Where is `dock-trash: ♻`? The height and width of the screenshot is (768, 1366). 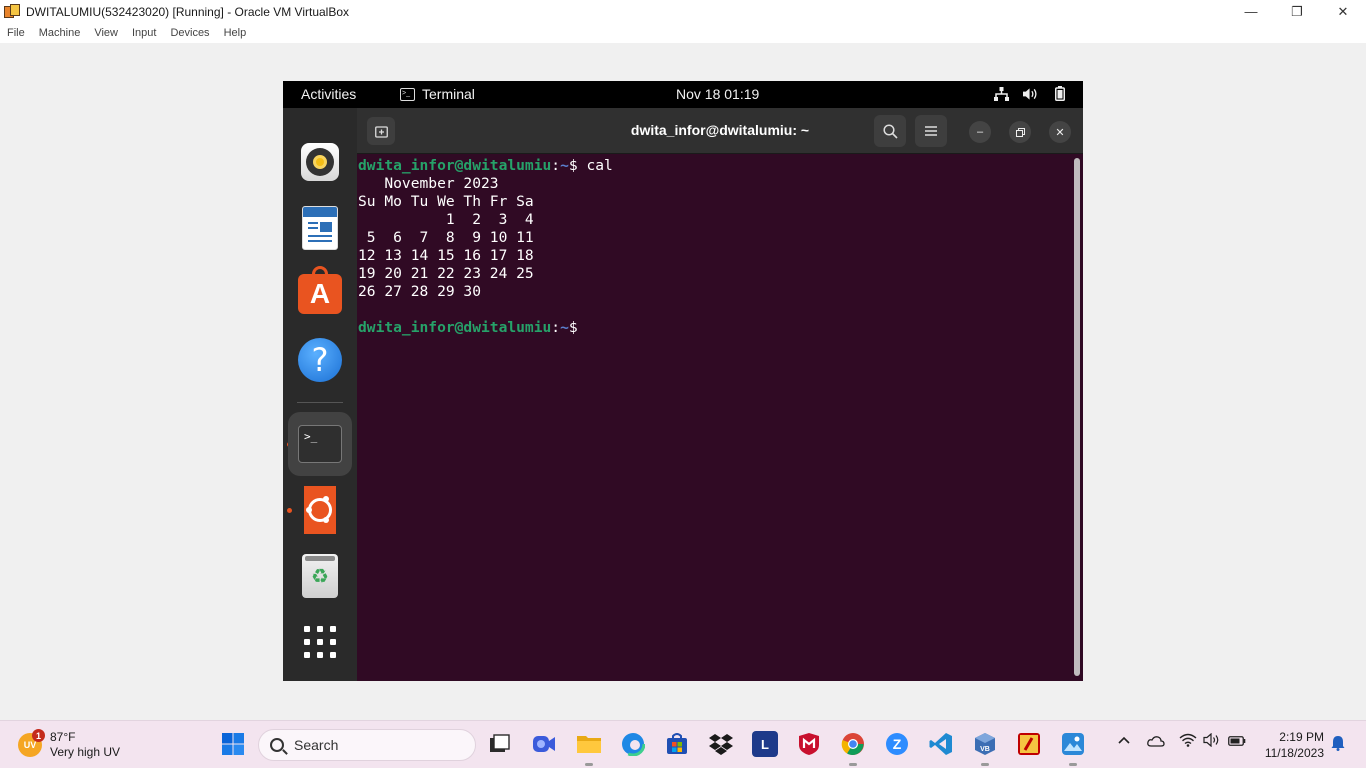
dock-trash: ♻ is located at coordinates (320, 576).